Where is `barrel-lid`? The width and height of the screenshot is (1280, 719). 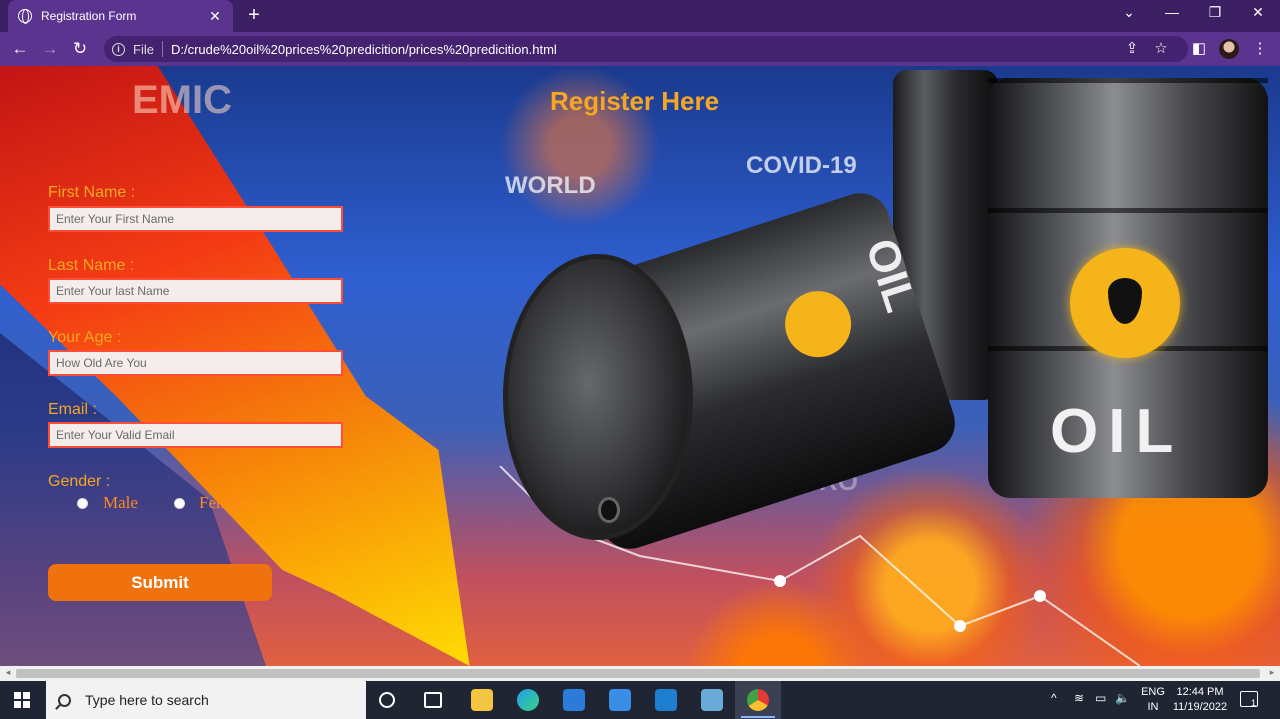 barrel-lid is located at coordinates (598, 397).